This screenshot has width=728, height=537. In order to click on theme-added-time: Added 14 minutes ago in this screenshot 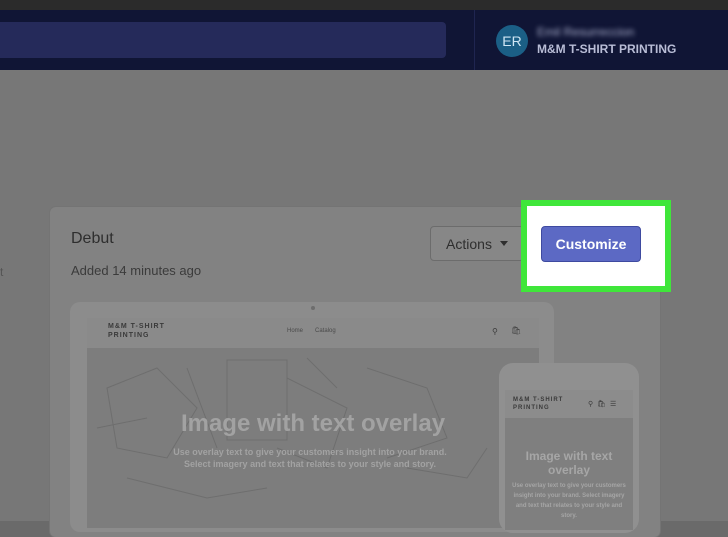, I will do `click(136, 270)`.